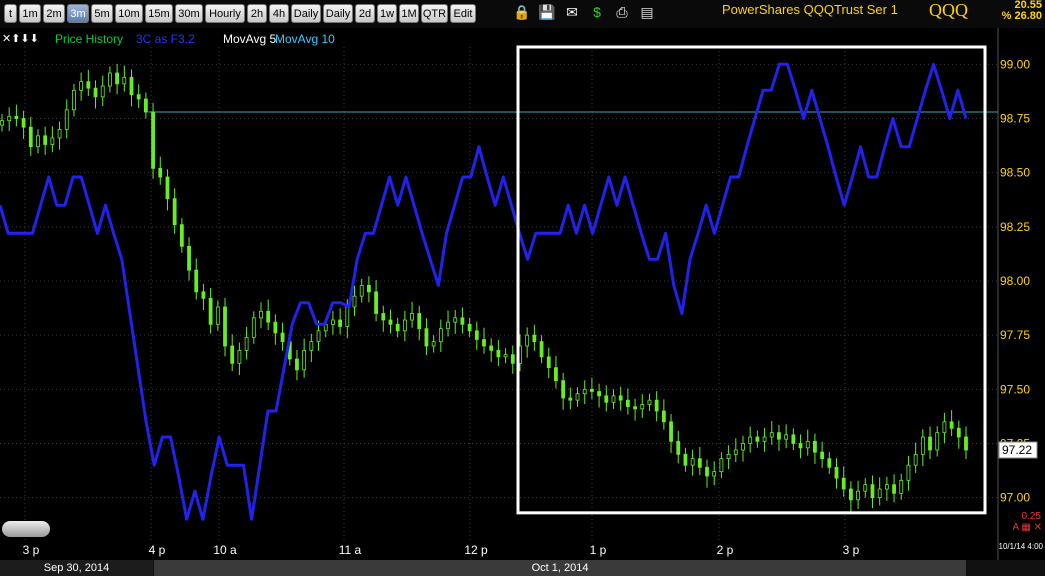 This screenshot has height=576, width=1045. Describe the element at coordinates (26, 529) in the screenshot. I see `scroll-thumb` at that location.